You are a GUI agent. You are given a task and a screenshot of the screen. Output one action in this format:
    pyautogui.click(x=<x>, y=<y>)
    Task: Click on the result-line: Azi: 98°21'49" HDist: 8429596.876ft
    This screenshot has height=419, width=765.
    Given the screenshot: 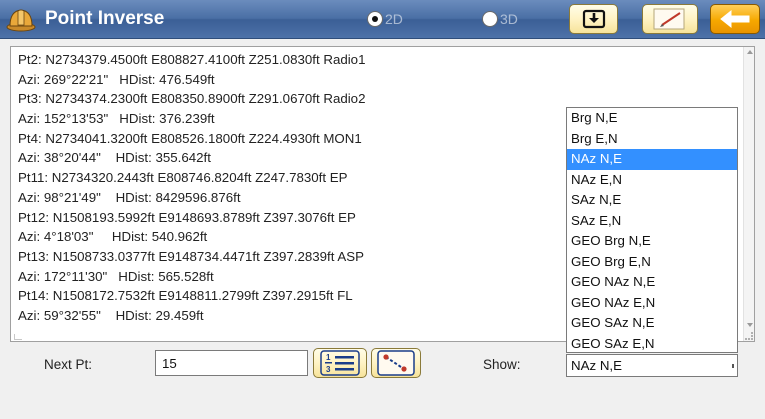 What is the action you would take?
    pyautogui.click(x=129, y=197)
    